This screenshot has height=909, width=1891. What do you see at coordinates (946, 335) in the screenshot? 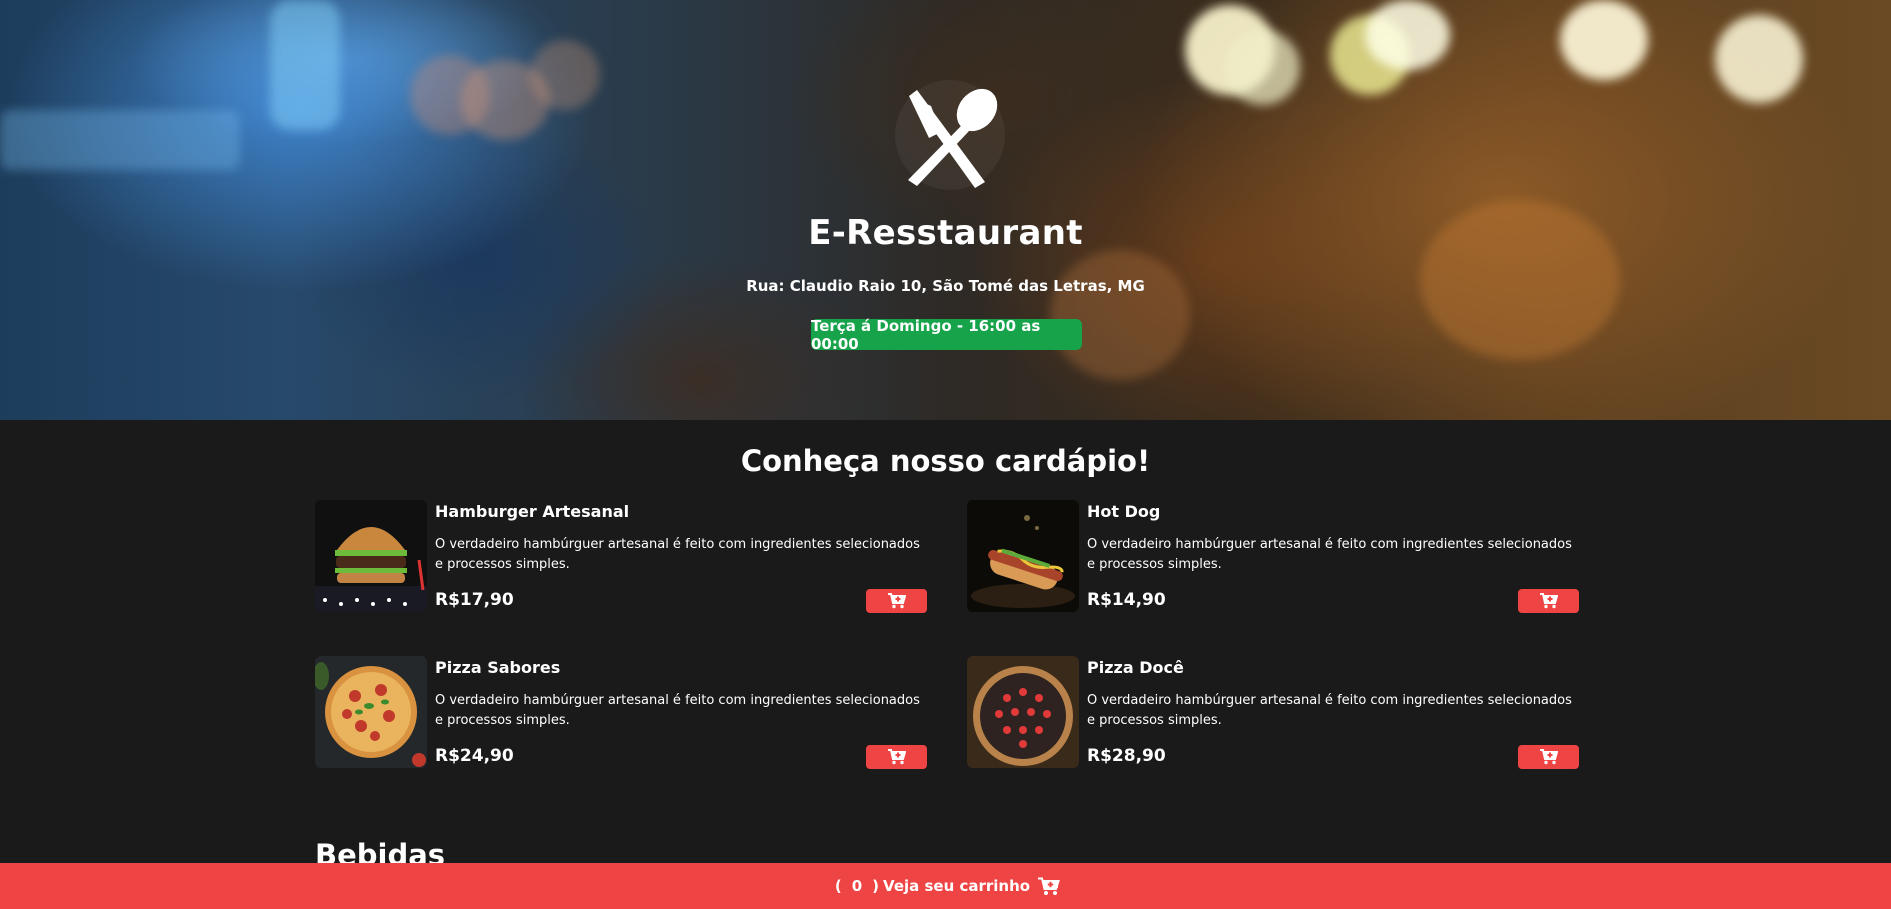
I see `opening-hours-badge: Terça á Domingo - 16:00 as 00:00` at bounding box center [946, 335].